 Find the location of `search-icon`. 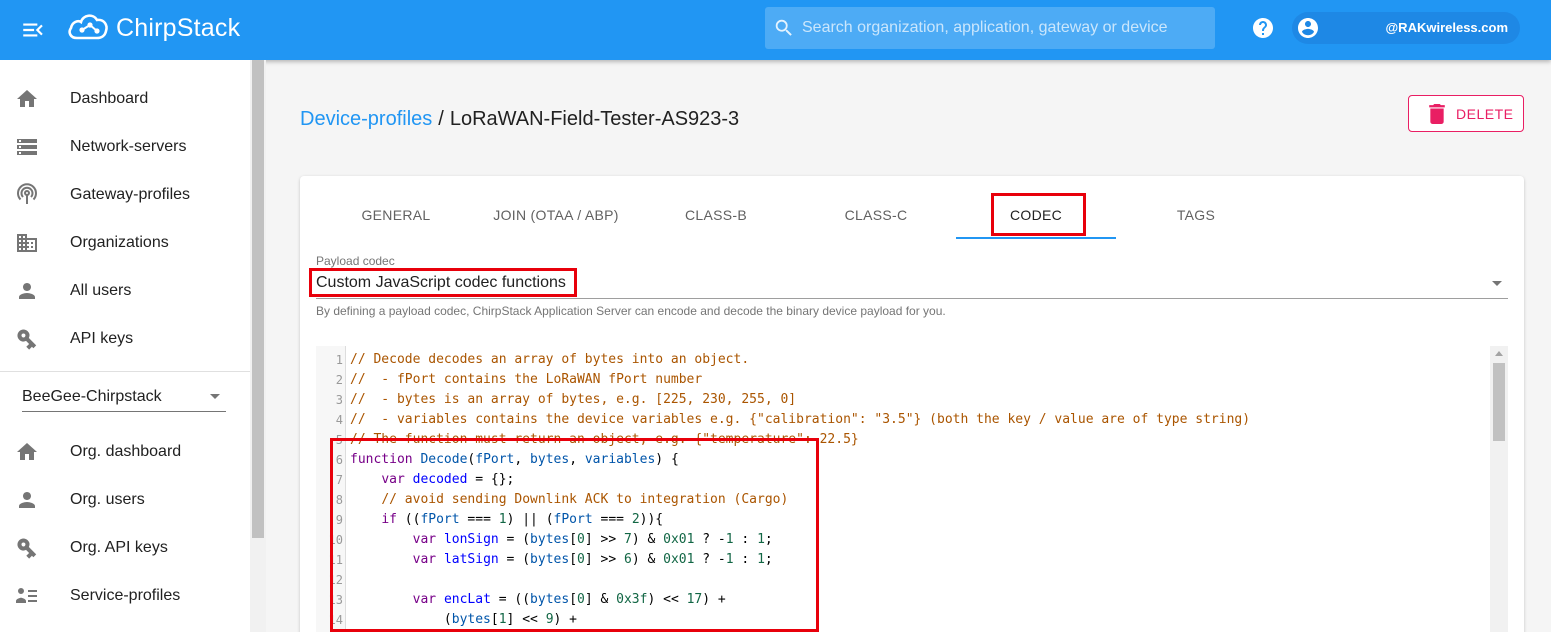

search-icon is located at coordinates (784, 28).